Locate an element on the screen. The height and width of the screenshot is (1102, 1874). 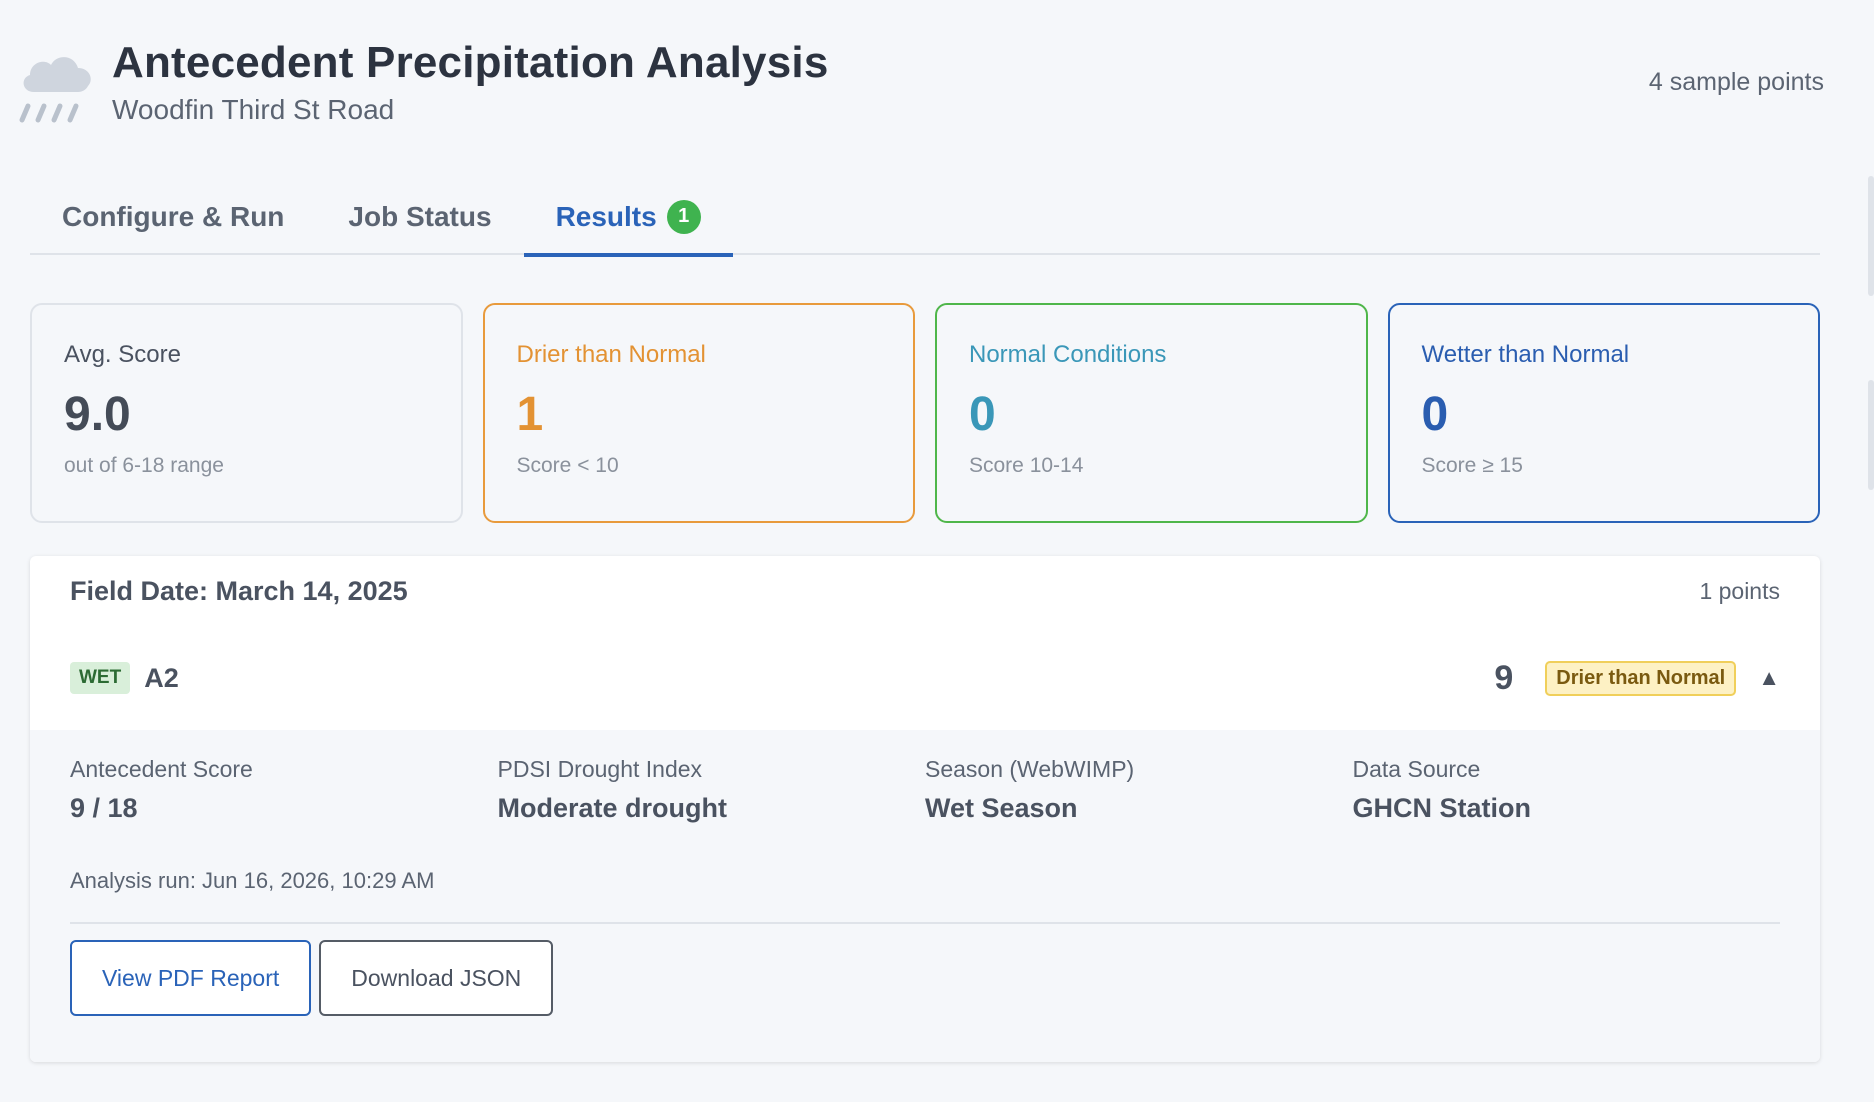
results-count-badge: 1 is located at coordinates (683, 216).